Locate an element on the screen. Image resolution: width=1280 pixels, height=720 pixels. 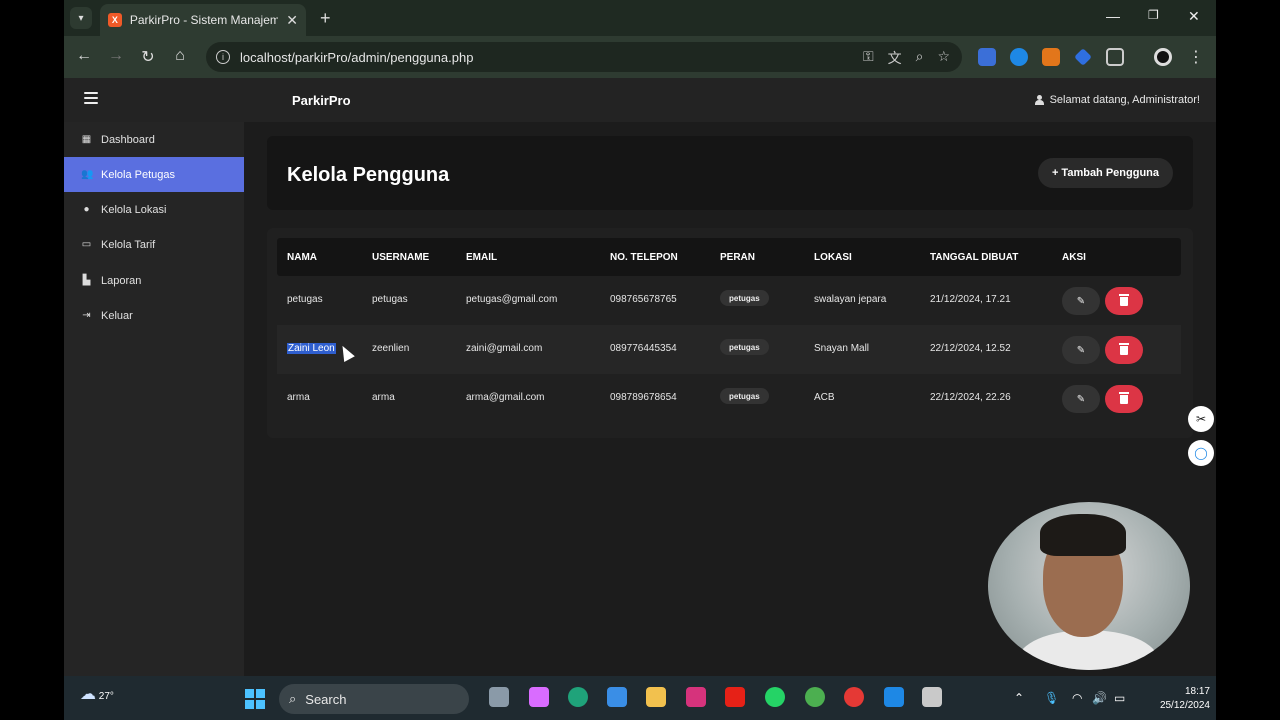
file-explorer-icon is located at coordinates (656, 697).